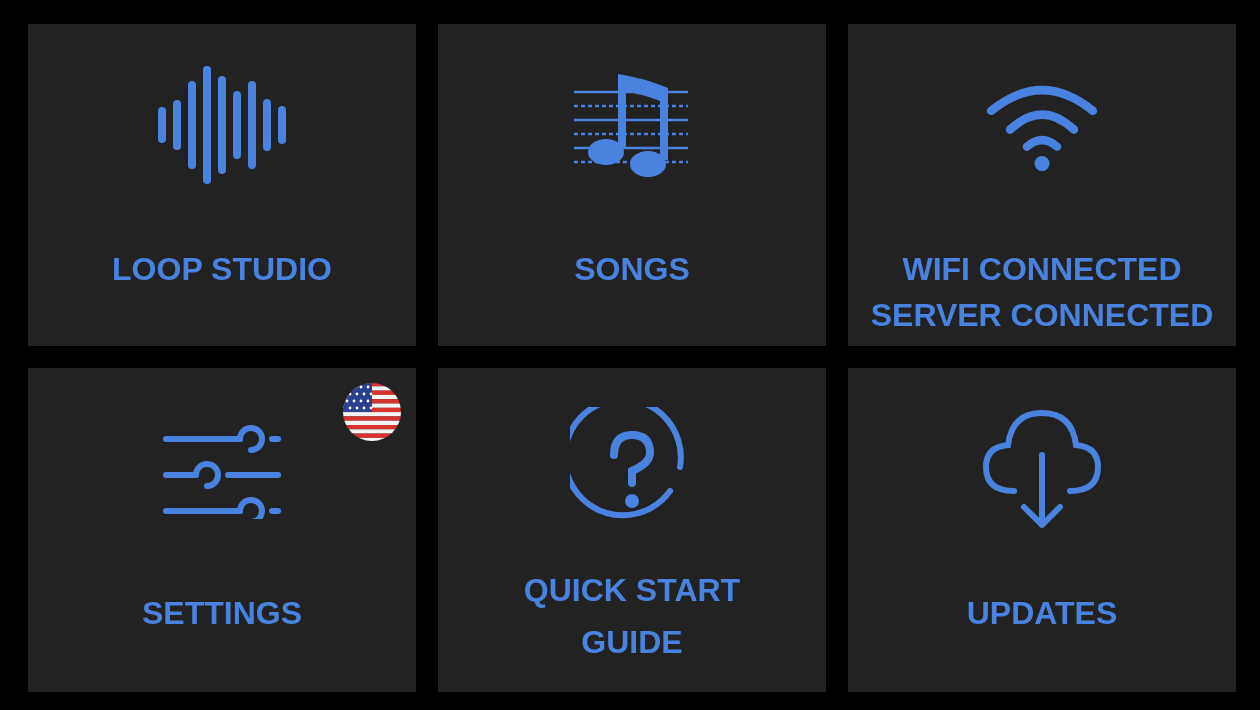 Image resolution: width=1260 pixels, height=710 pixels. I want to click on tile-label: WIFI CONNECTED, so click(1042, 269).